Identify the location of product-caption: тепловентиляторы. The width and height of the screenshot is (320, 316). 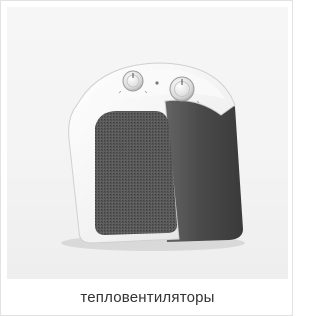
(147, 300).